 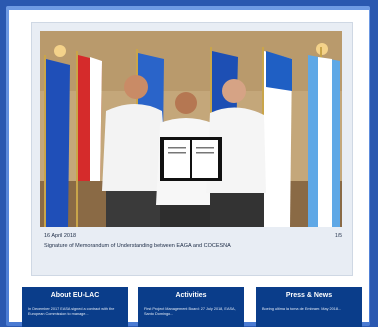 What do you see at coordinates (75, 295) in the screenshot?
I see `panel-about-title: About EU-LAC` at bounding box center [75, 295].